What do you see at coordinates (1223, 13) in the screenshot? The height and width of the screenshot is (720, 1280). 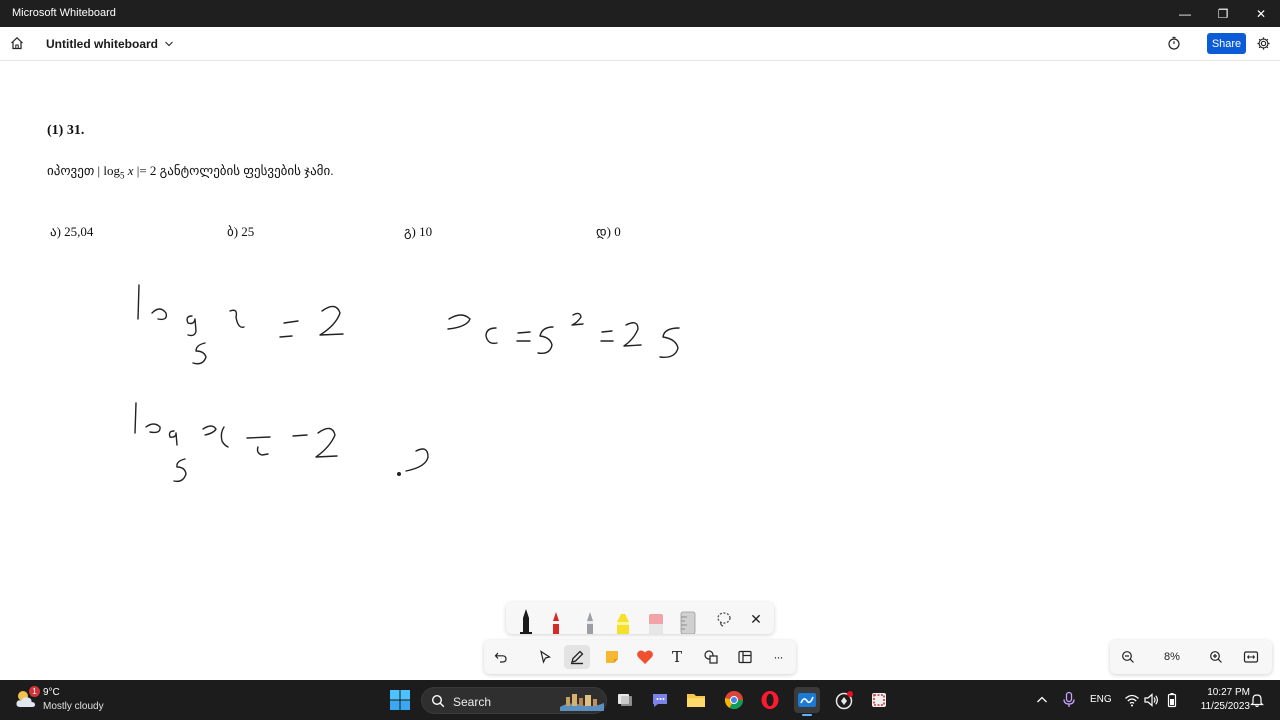 I see `maximize-button: ❐` at bounding box center [1223, 13].